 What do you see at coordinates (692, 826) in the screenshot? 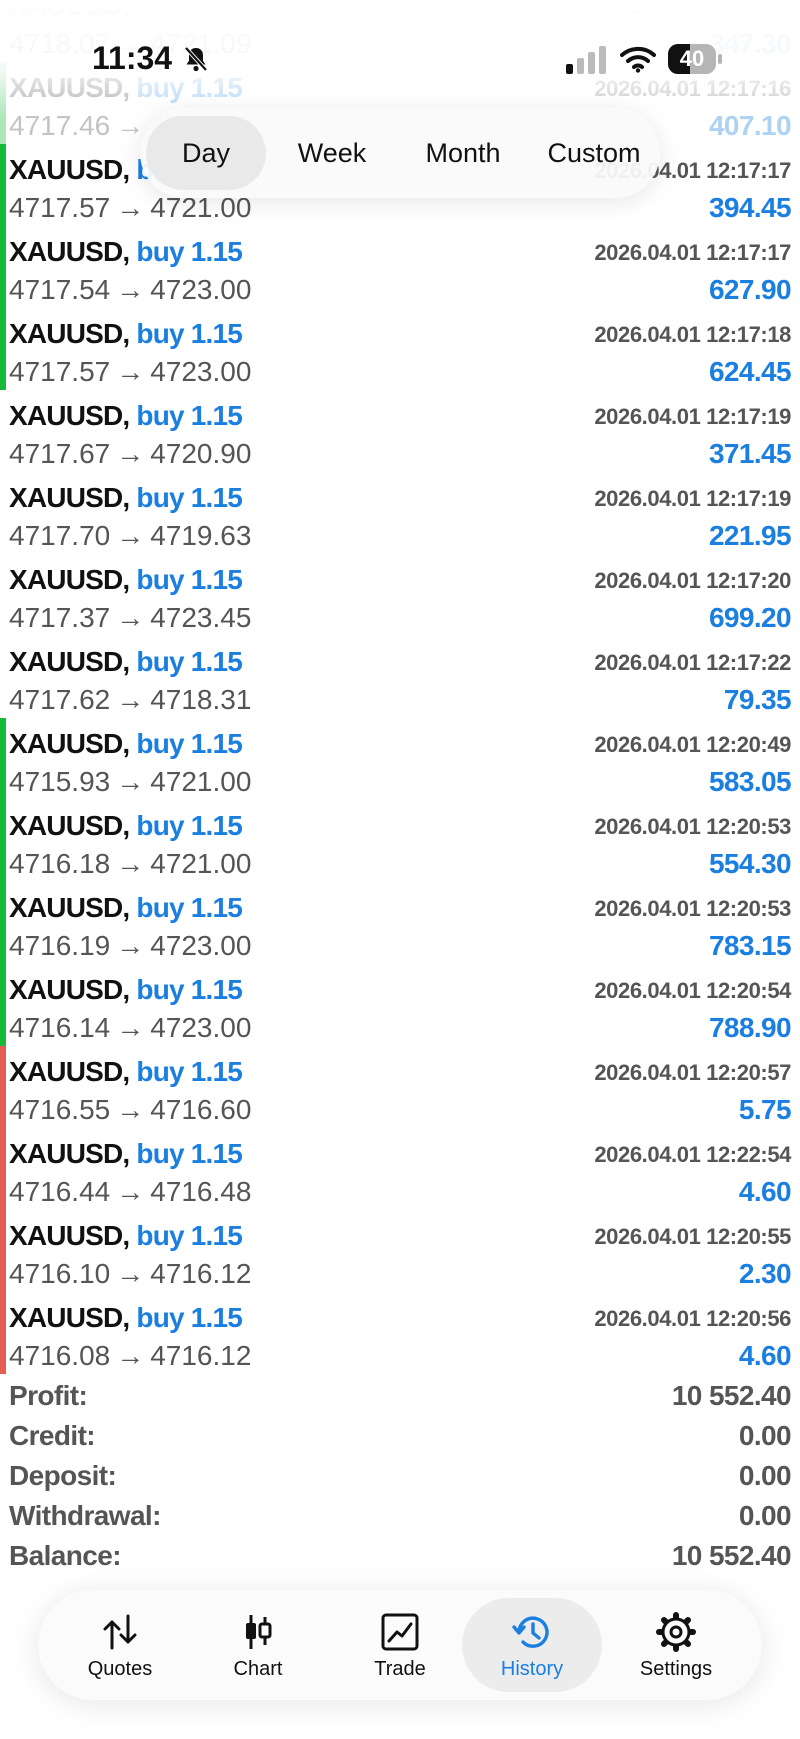
I see `trade-time: 2026.04.01 12:20:53` at bounding box center [692, 826].